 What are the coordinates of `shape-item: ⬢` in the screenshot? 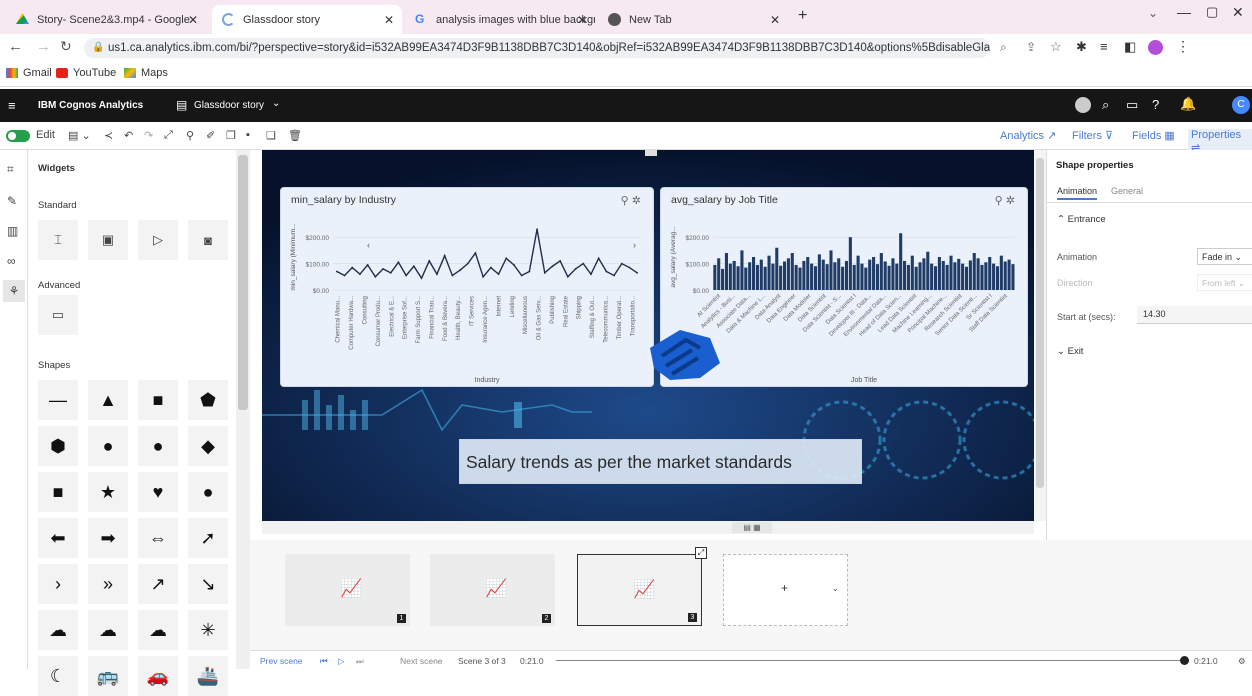 It's located at (58, 446).